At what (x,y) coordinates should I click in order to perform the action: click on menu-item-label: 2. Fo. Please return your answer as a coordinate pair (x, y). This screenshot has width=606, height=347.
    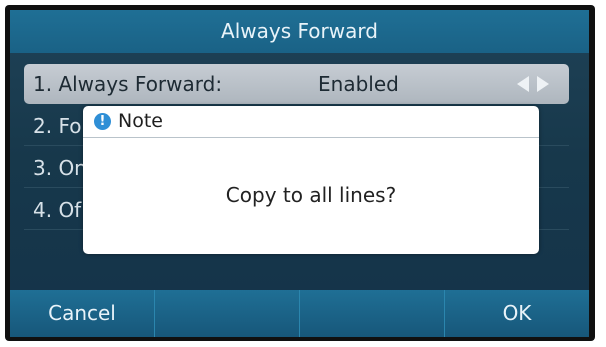
    Looking at the image, I should click on (57, 126).